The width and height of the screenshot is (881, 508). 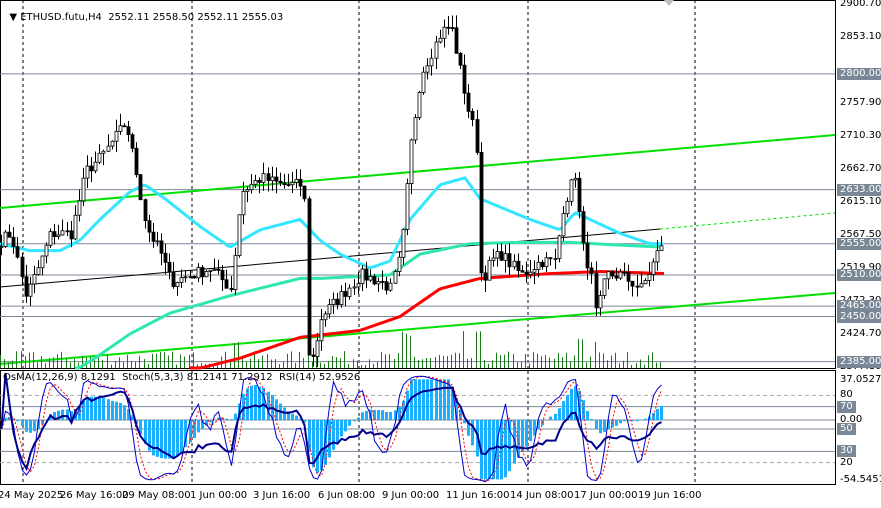 What do you see at coordinates (860, 334) in the screenshot?
I see `price-tick-label: 2424.70` at bounding box center [860, 334].